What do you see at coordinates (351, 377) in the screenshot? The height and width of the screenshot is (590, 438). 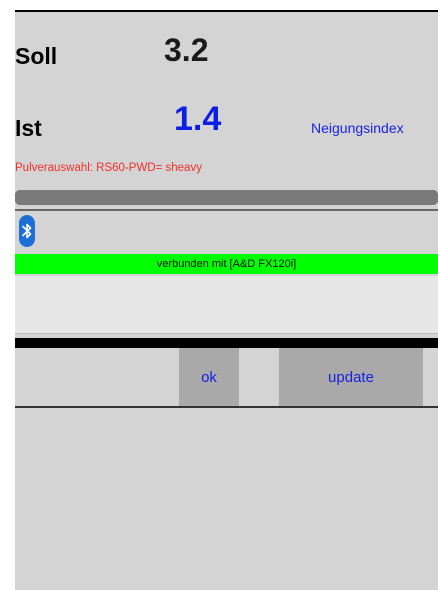 I see `update-button: update` at bounding box center [351, 377].